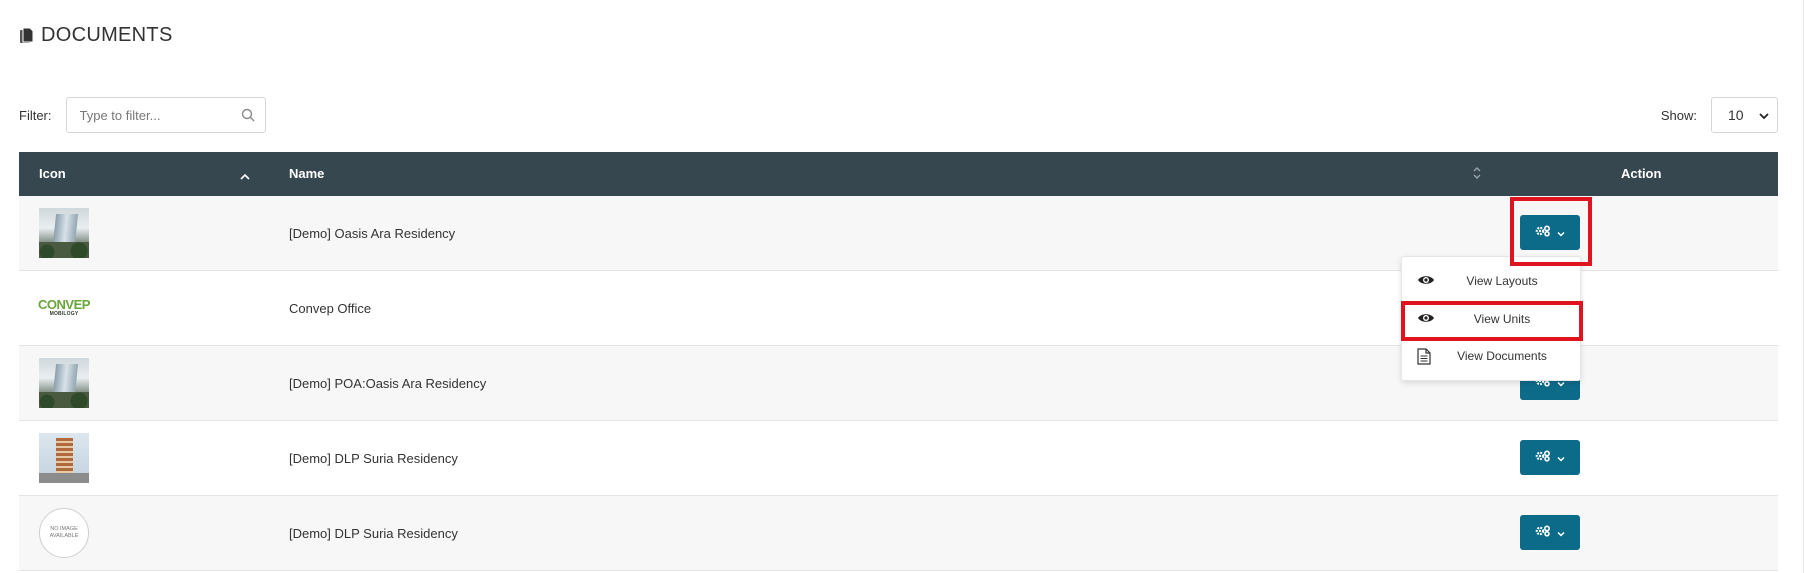  Describe the element at coordinates (1502, 355) in the screenshot. I see `menu-item-label: View Documents` at that location.